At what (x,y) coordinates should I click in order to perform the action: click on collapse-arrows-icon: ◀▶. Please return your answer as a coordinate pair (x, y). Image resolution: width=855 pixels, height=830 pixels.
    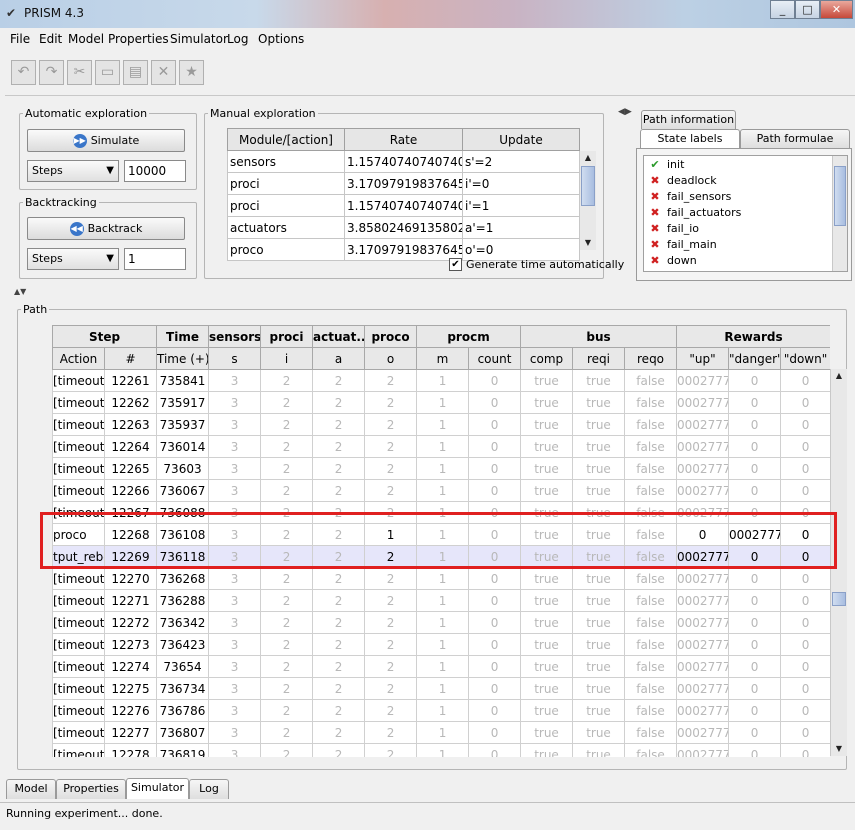
    Looking at the image, I should click on (625, 114).